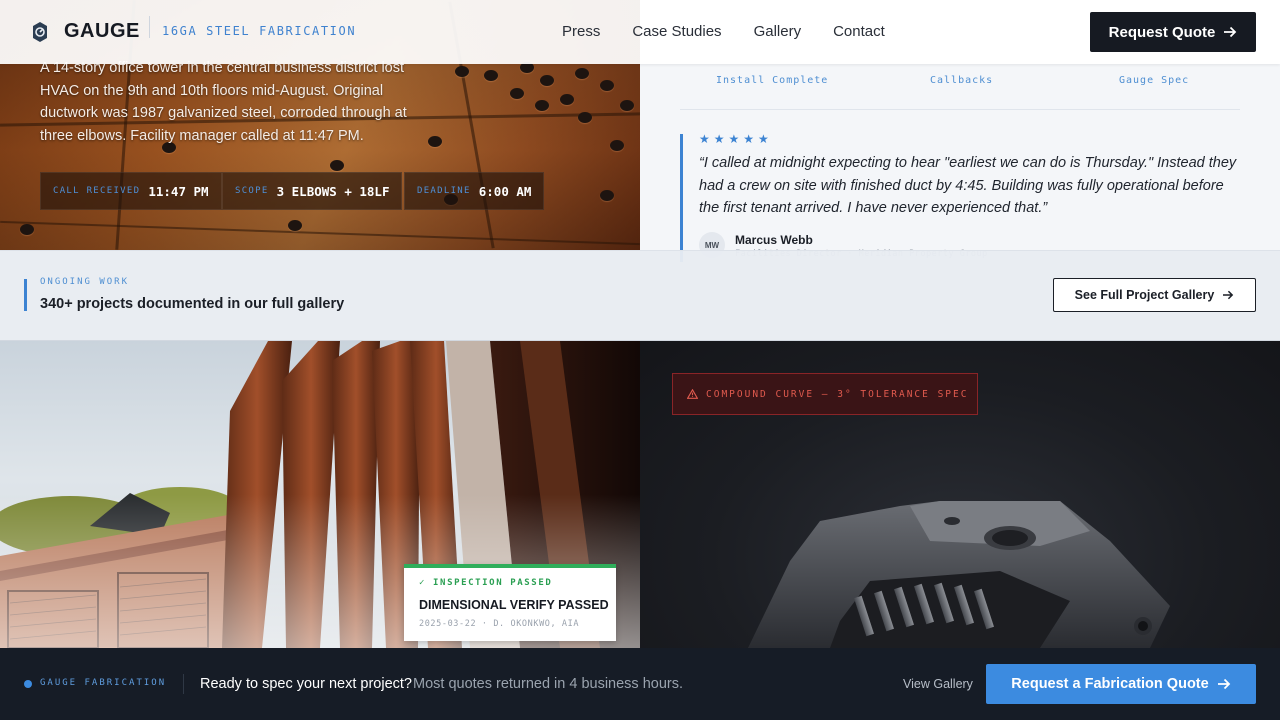 The width and height of the screenshot is (1280, 720). What do you see at coordinates (514, 605) in the screenshot?
I see `inspection-title: DIMENSIONAL VERIFY PASSED` at bounding box center [514, 605].